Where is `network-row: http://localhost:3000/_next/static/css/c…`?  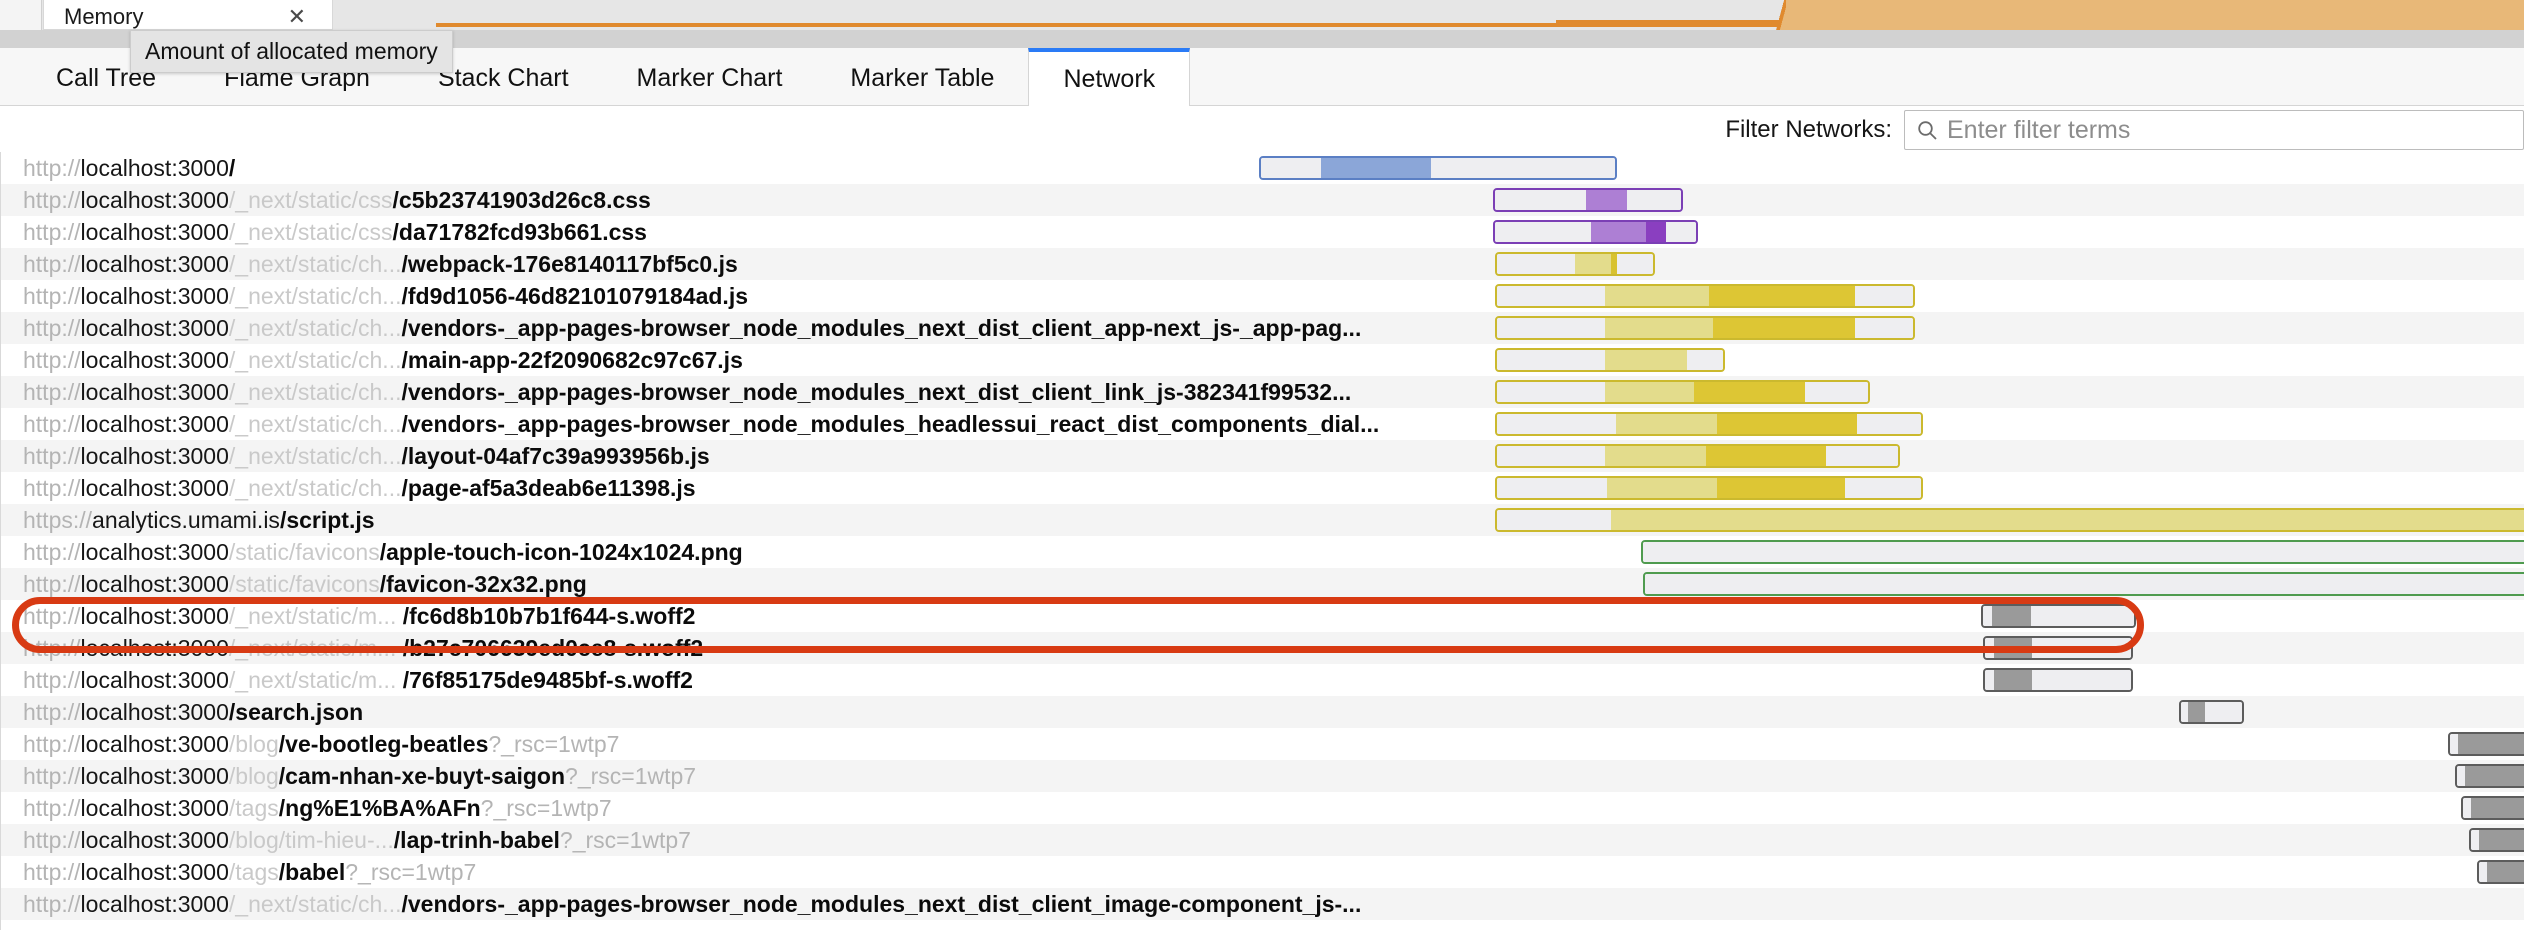 network-row: http://localhost:3000/_next/static/css/c… is located at coordinates (1262, 200).